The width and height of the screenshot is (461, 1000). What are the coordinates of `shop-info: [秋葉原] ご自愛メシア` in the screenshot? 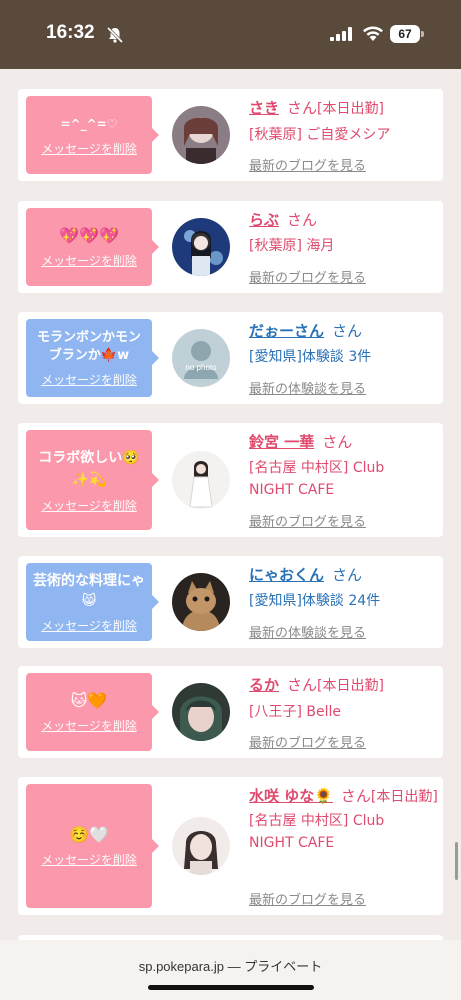 It's located at (320, 135).